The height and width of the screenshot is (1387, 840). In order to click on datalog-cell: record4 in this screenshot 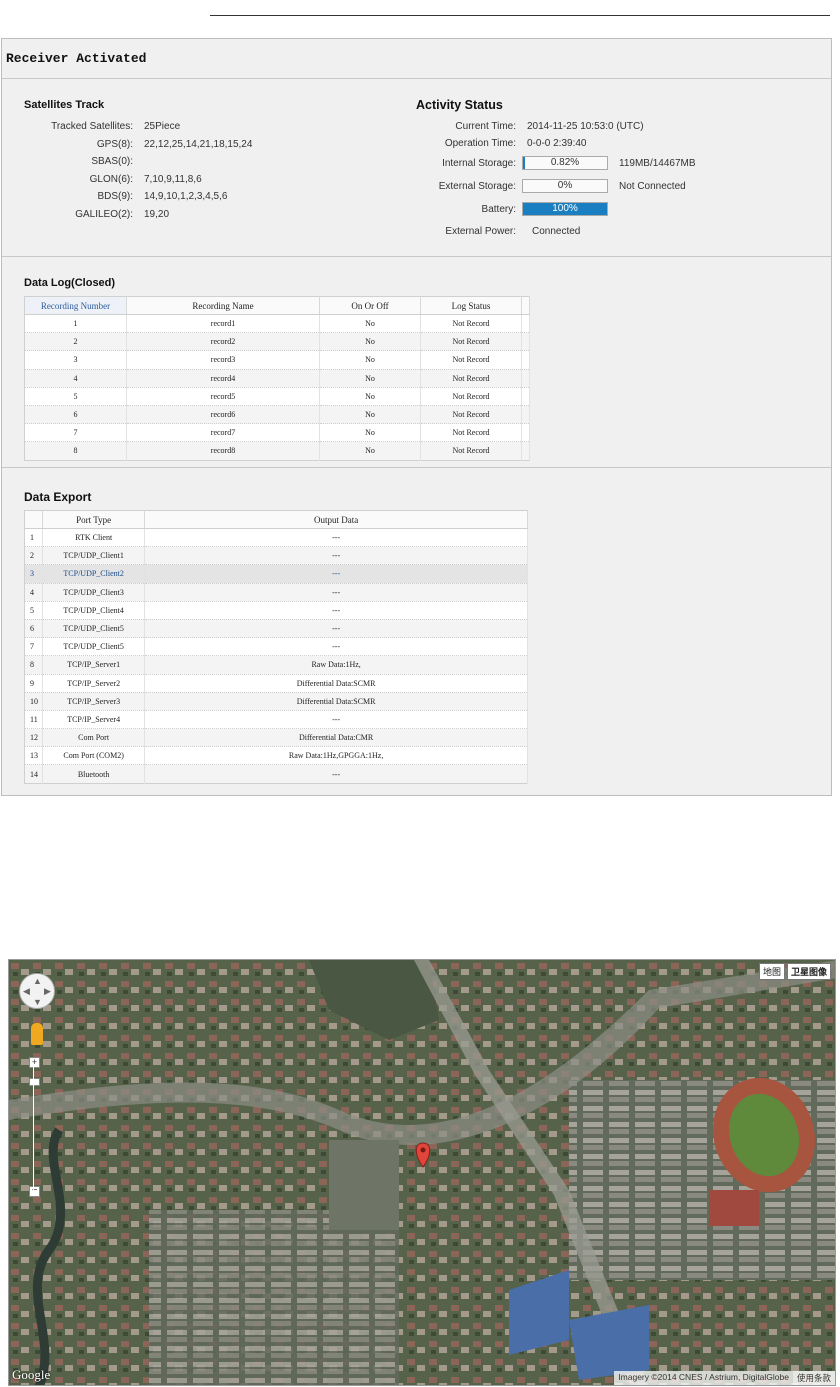, I will do `click(223, 378)`.